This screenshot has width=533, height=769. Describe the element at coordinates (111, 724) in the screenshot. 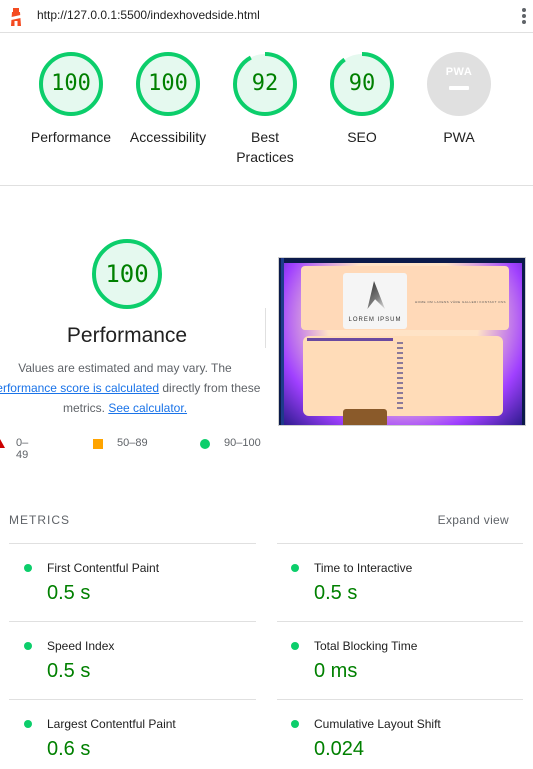

I see `metric-title: Largest Contentful Paint` at that location.